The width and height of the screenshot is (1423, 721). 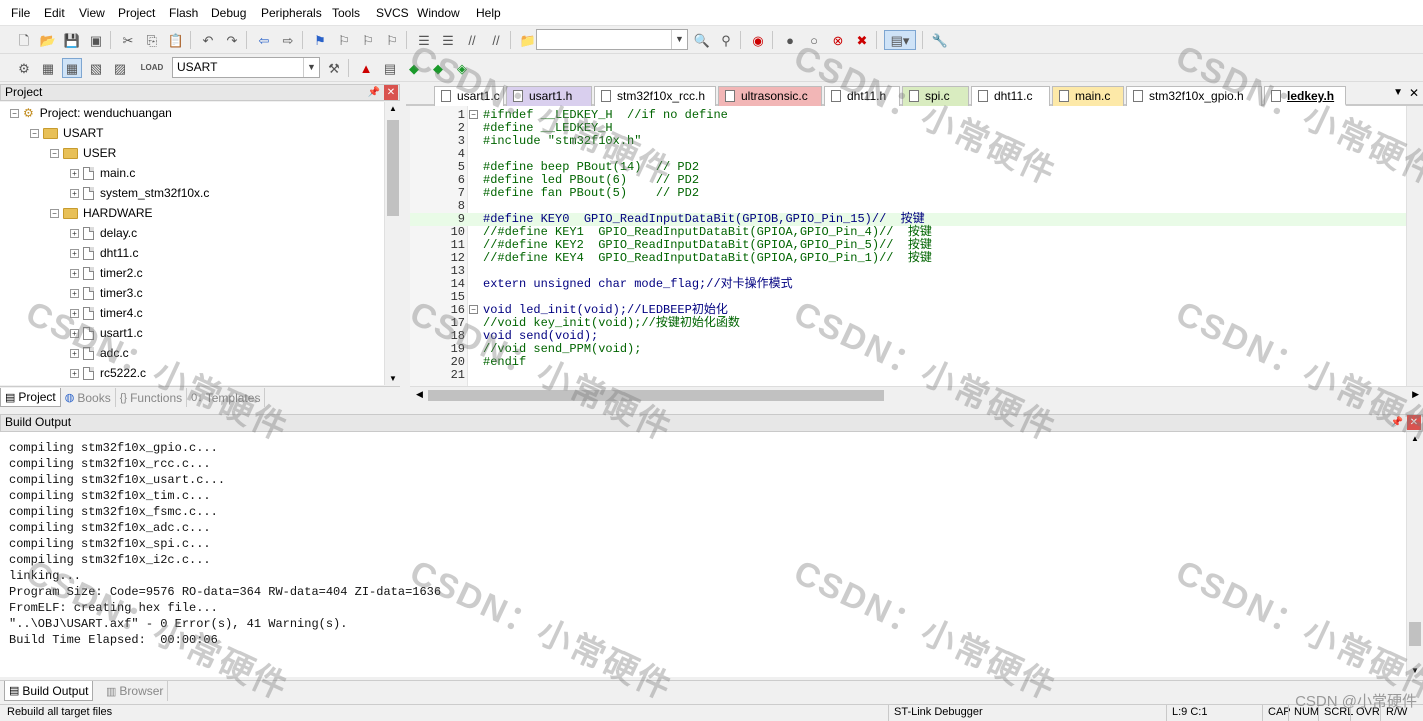 I want to click on menu-debug: Debug, so click(x=228, y=13).